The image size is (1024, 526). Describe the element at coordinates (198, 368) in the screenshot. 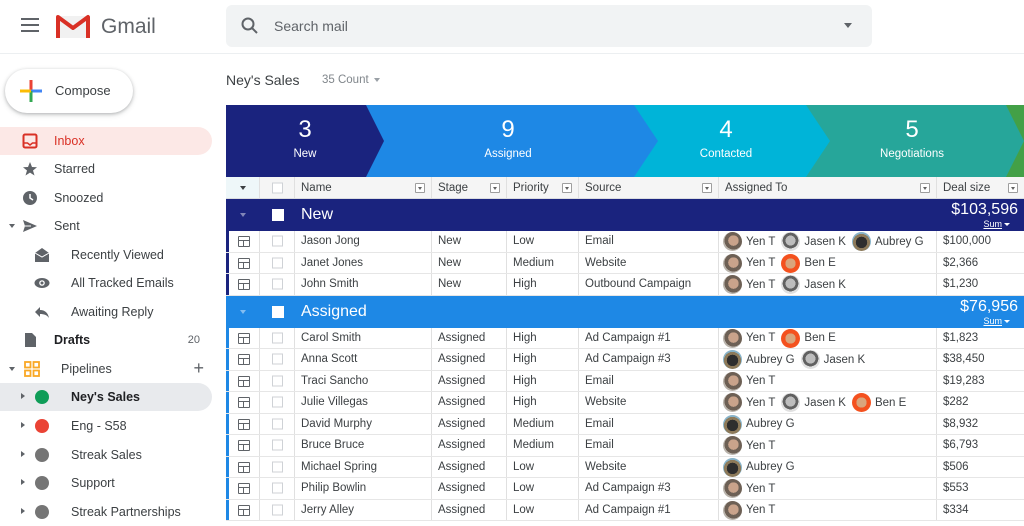

I see `add-pipeline-icon: +` at that location.